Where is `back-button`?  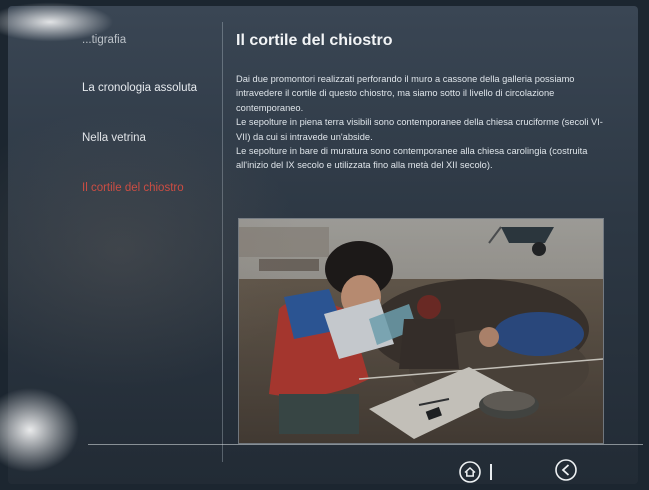
back-button is located at coordinates (566, 470).